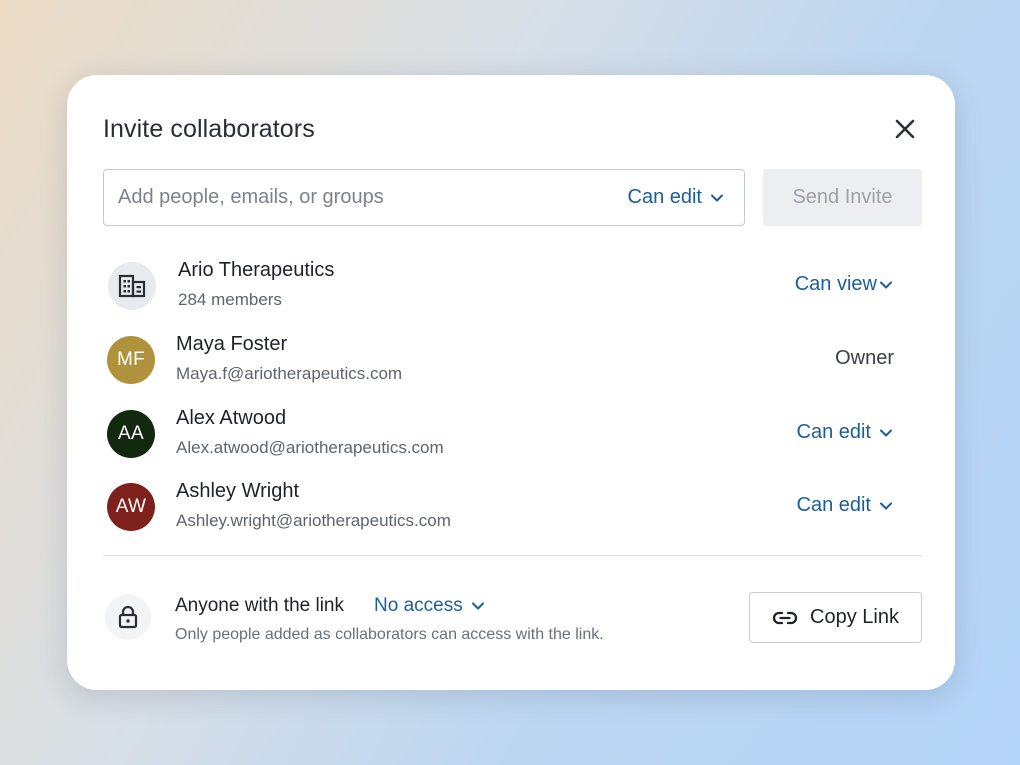  Describe the element at coordinates (230, 299) in the screenshot. I see `member-subtitle: 284 members` at that location.